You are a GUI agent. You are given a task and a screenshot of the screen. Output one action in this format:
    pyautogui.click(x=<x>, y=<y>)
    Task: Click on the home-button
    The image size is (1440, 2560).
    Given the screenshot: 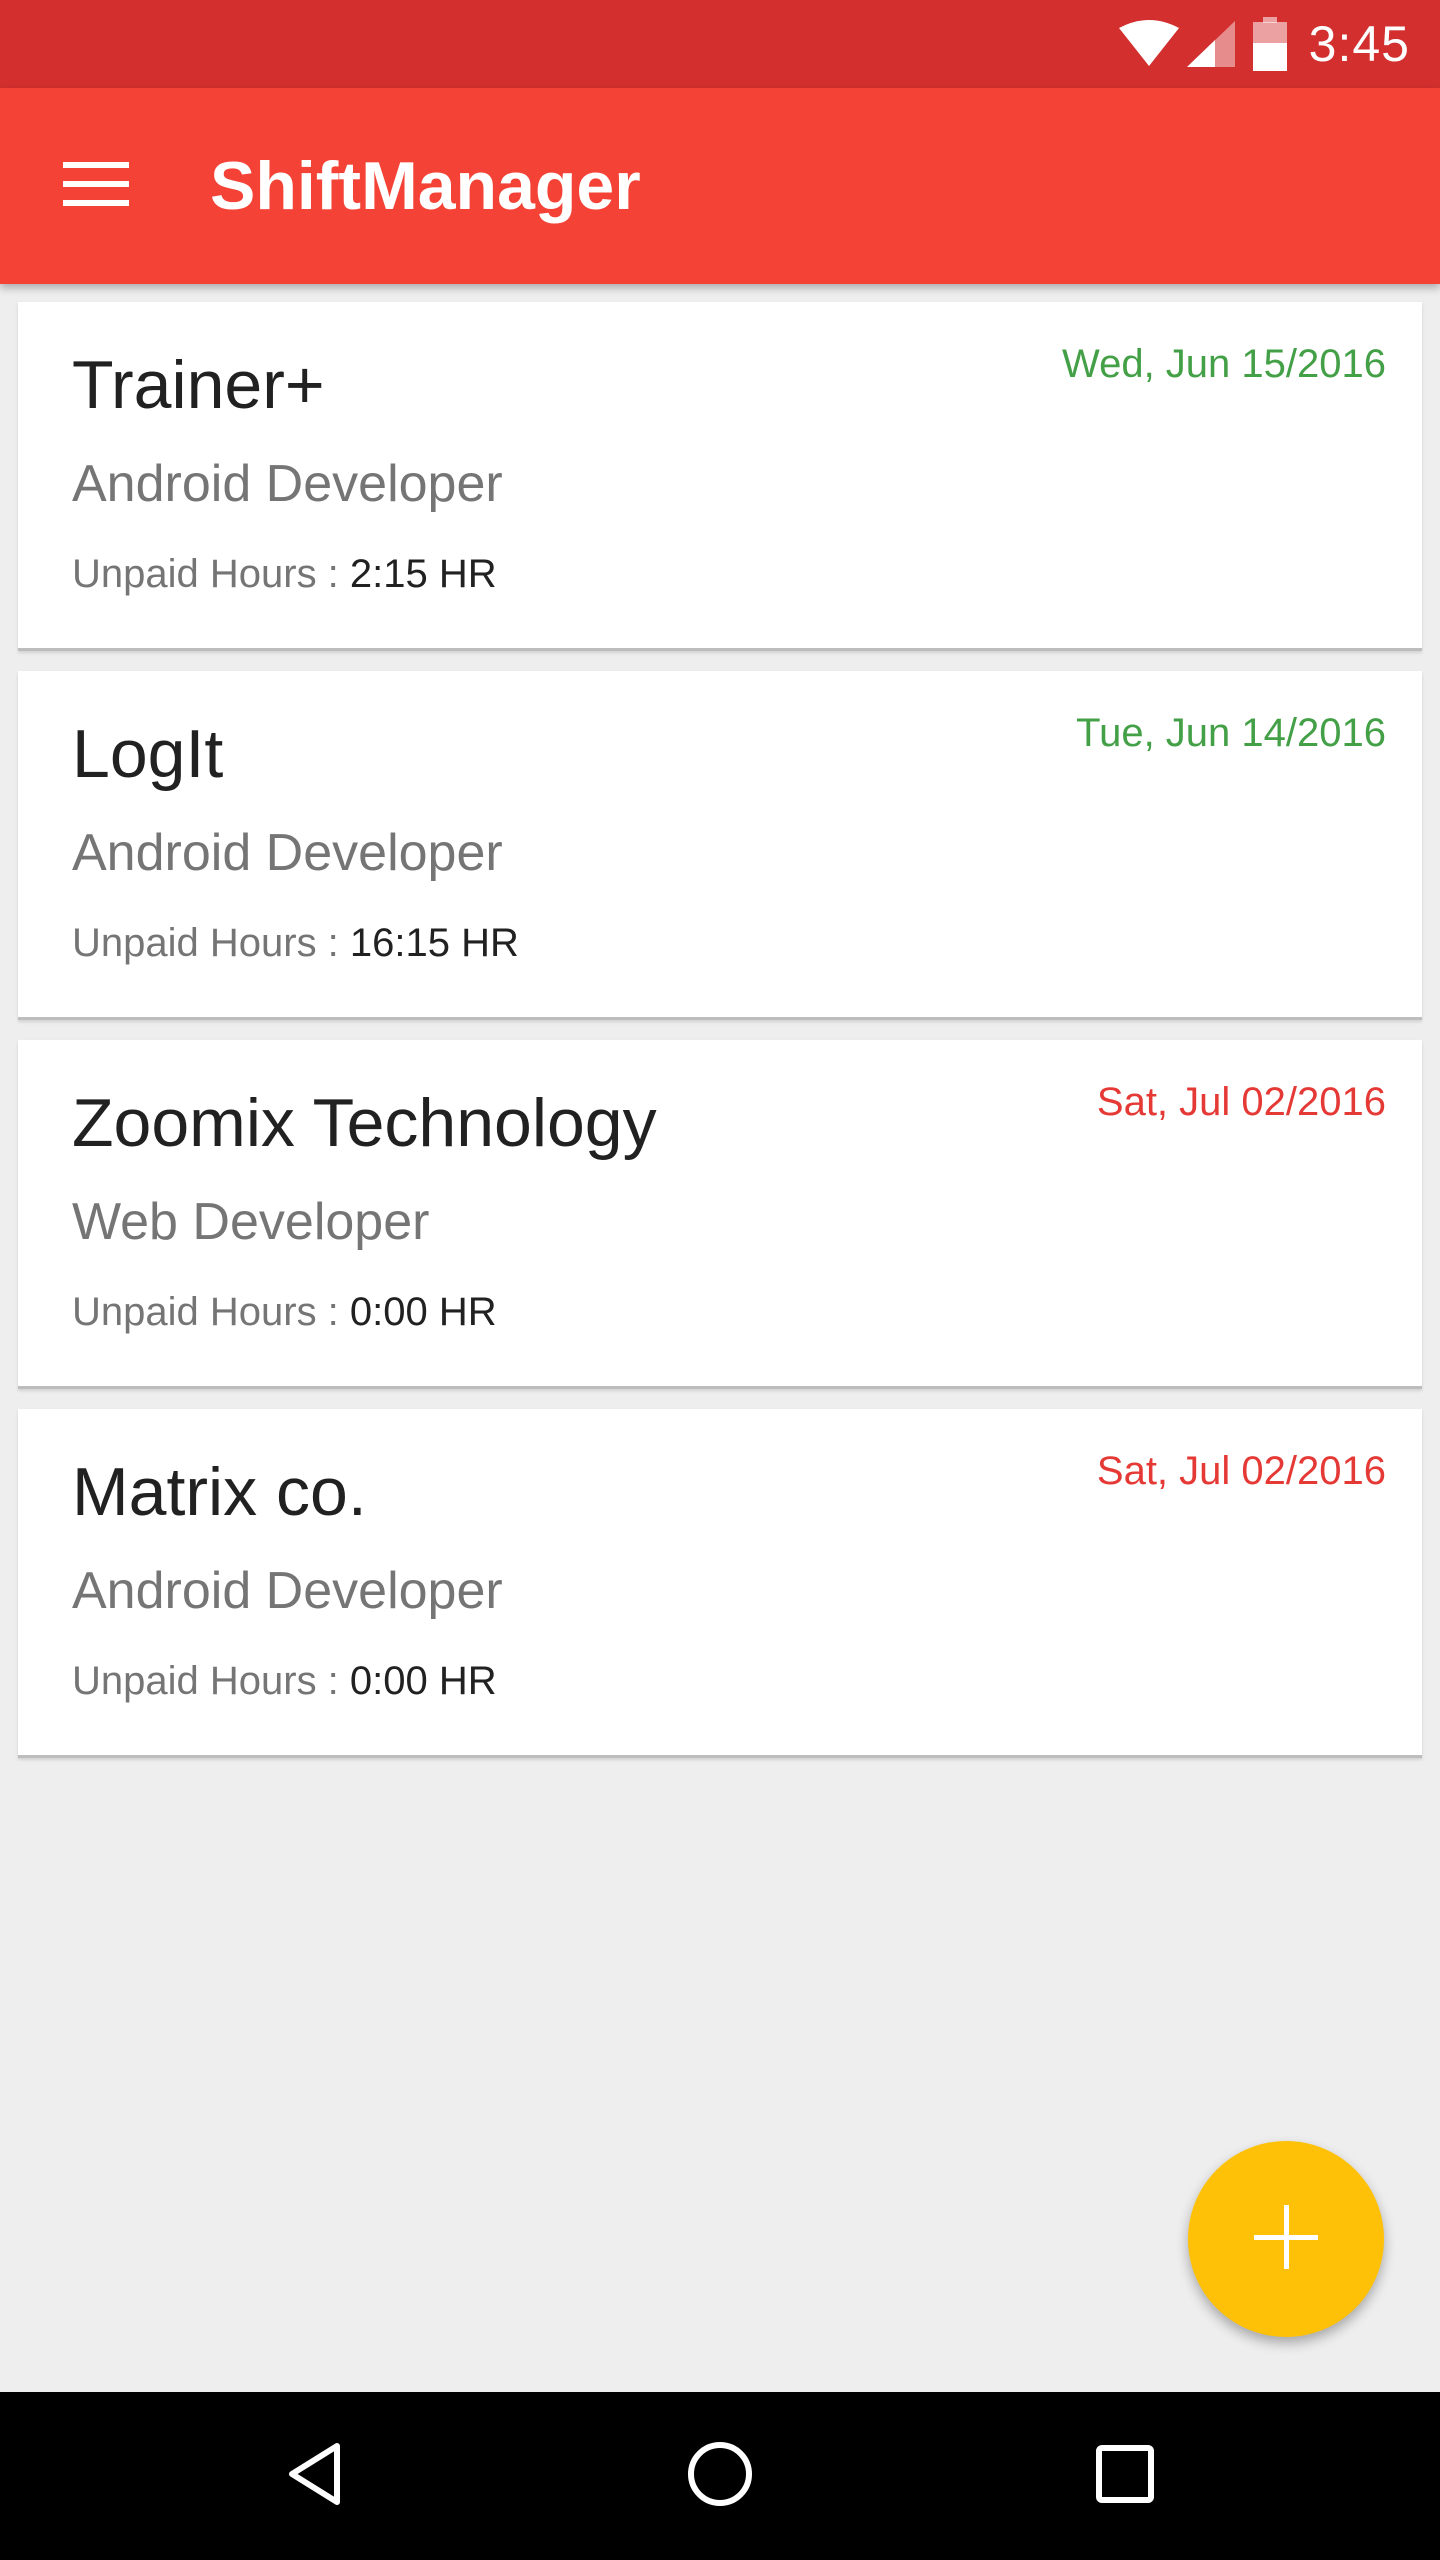 What is the action you would take?
    pyautogui.click(x=720, y=2476)
    